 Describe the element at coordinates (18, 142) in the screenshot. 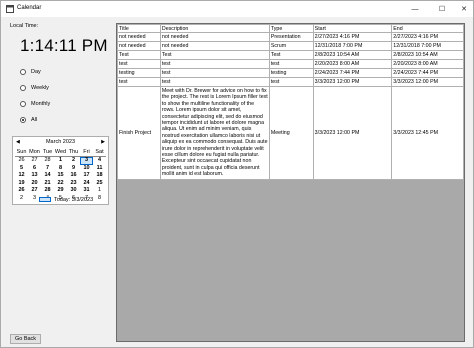

I see `prev-month-icon: ◀` at that location.